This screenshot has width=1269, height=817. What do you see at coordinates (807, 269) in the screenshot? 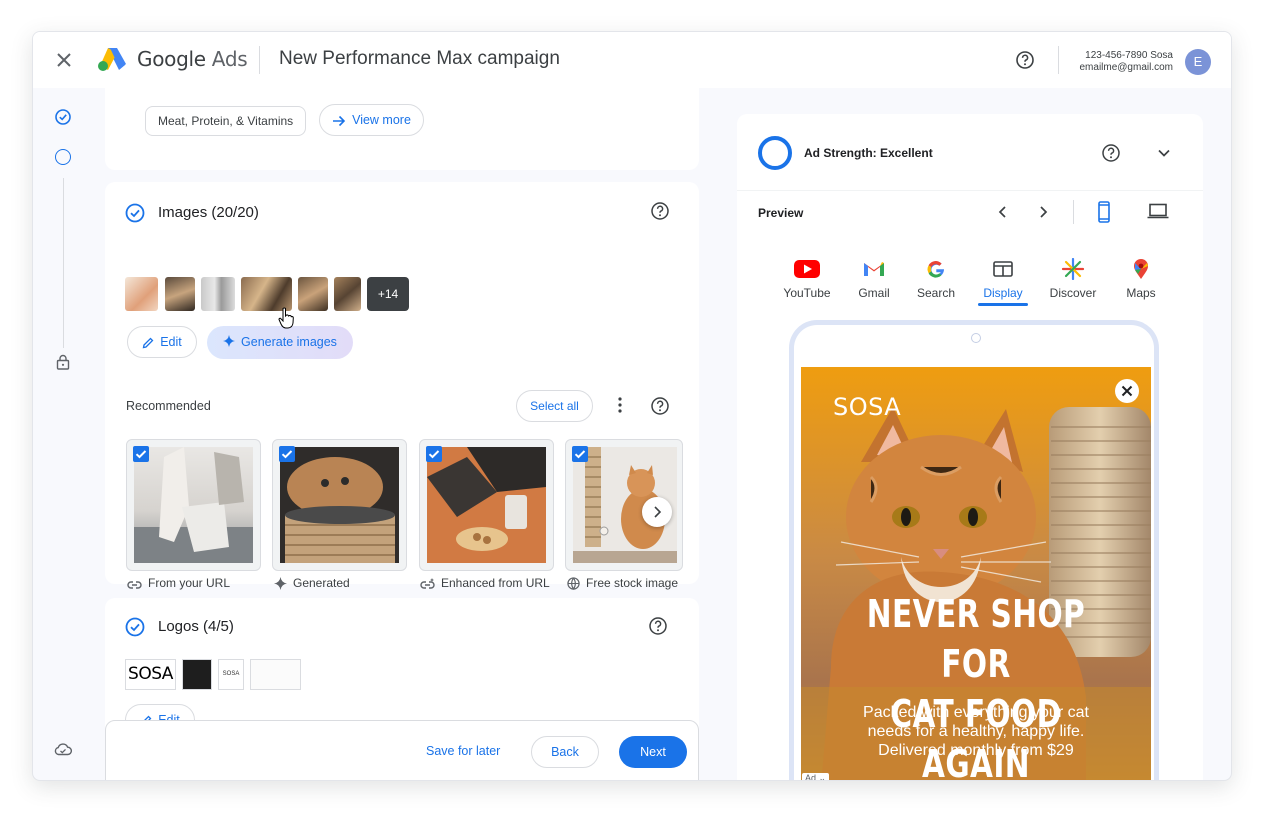
I see `youtube-icon` at bounding box center [807, 269].